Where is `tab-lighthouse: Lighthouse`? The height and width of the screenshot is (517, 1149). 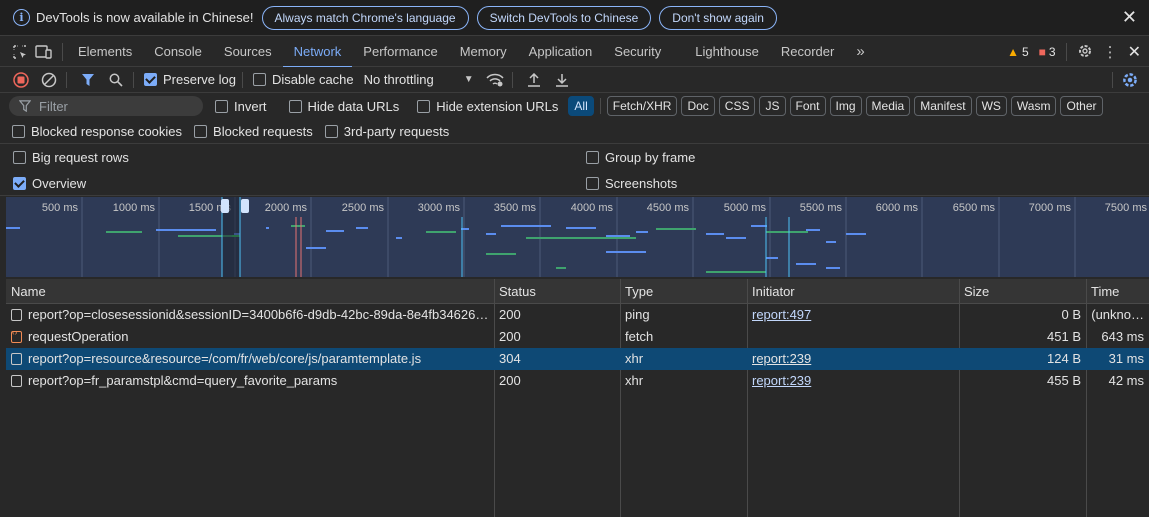 tab-lighthouse: Lighthouse is located at coordinates (727, 52).